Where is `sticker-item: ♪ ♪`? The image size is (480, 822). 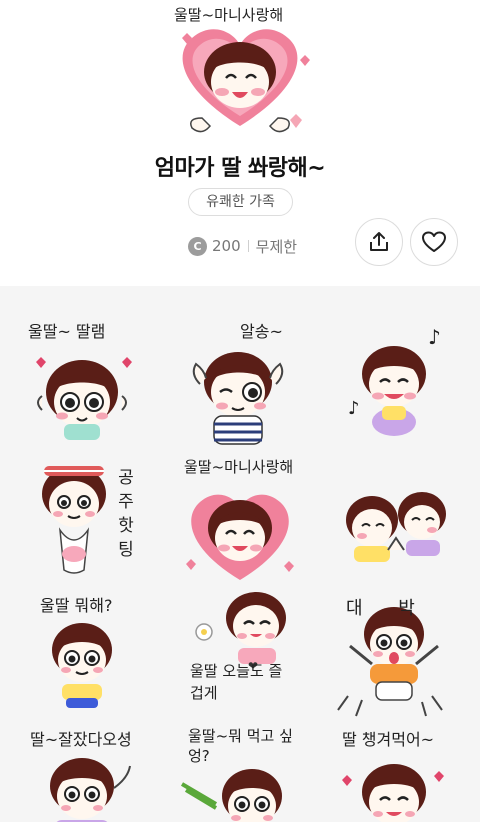
sticker-item: ♪ ♪ is located at coordinates (394, 380).